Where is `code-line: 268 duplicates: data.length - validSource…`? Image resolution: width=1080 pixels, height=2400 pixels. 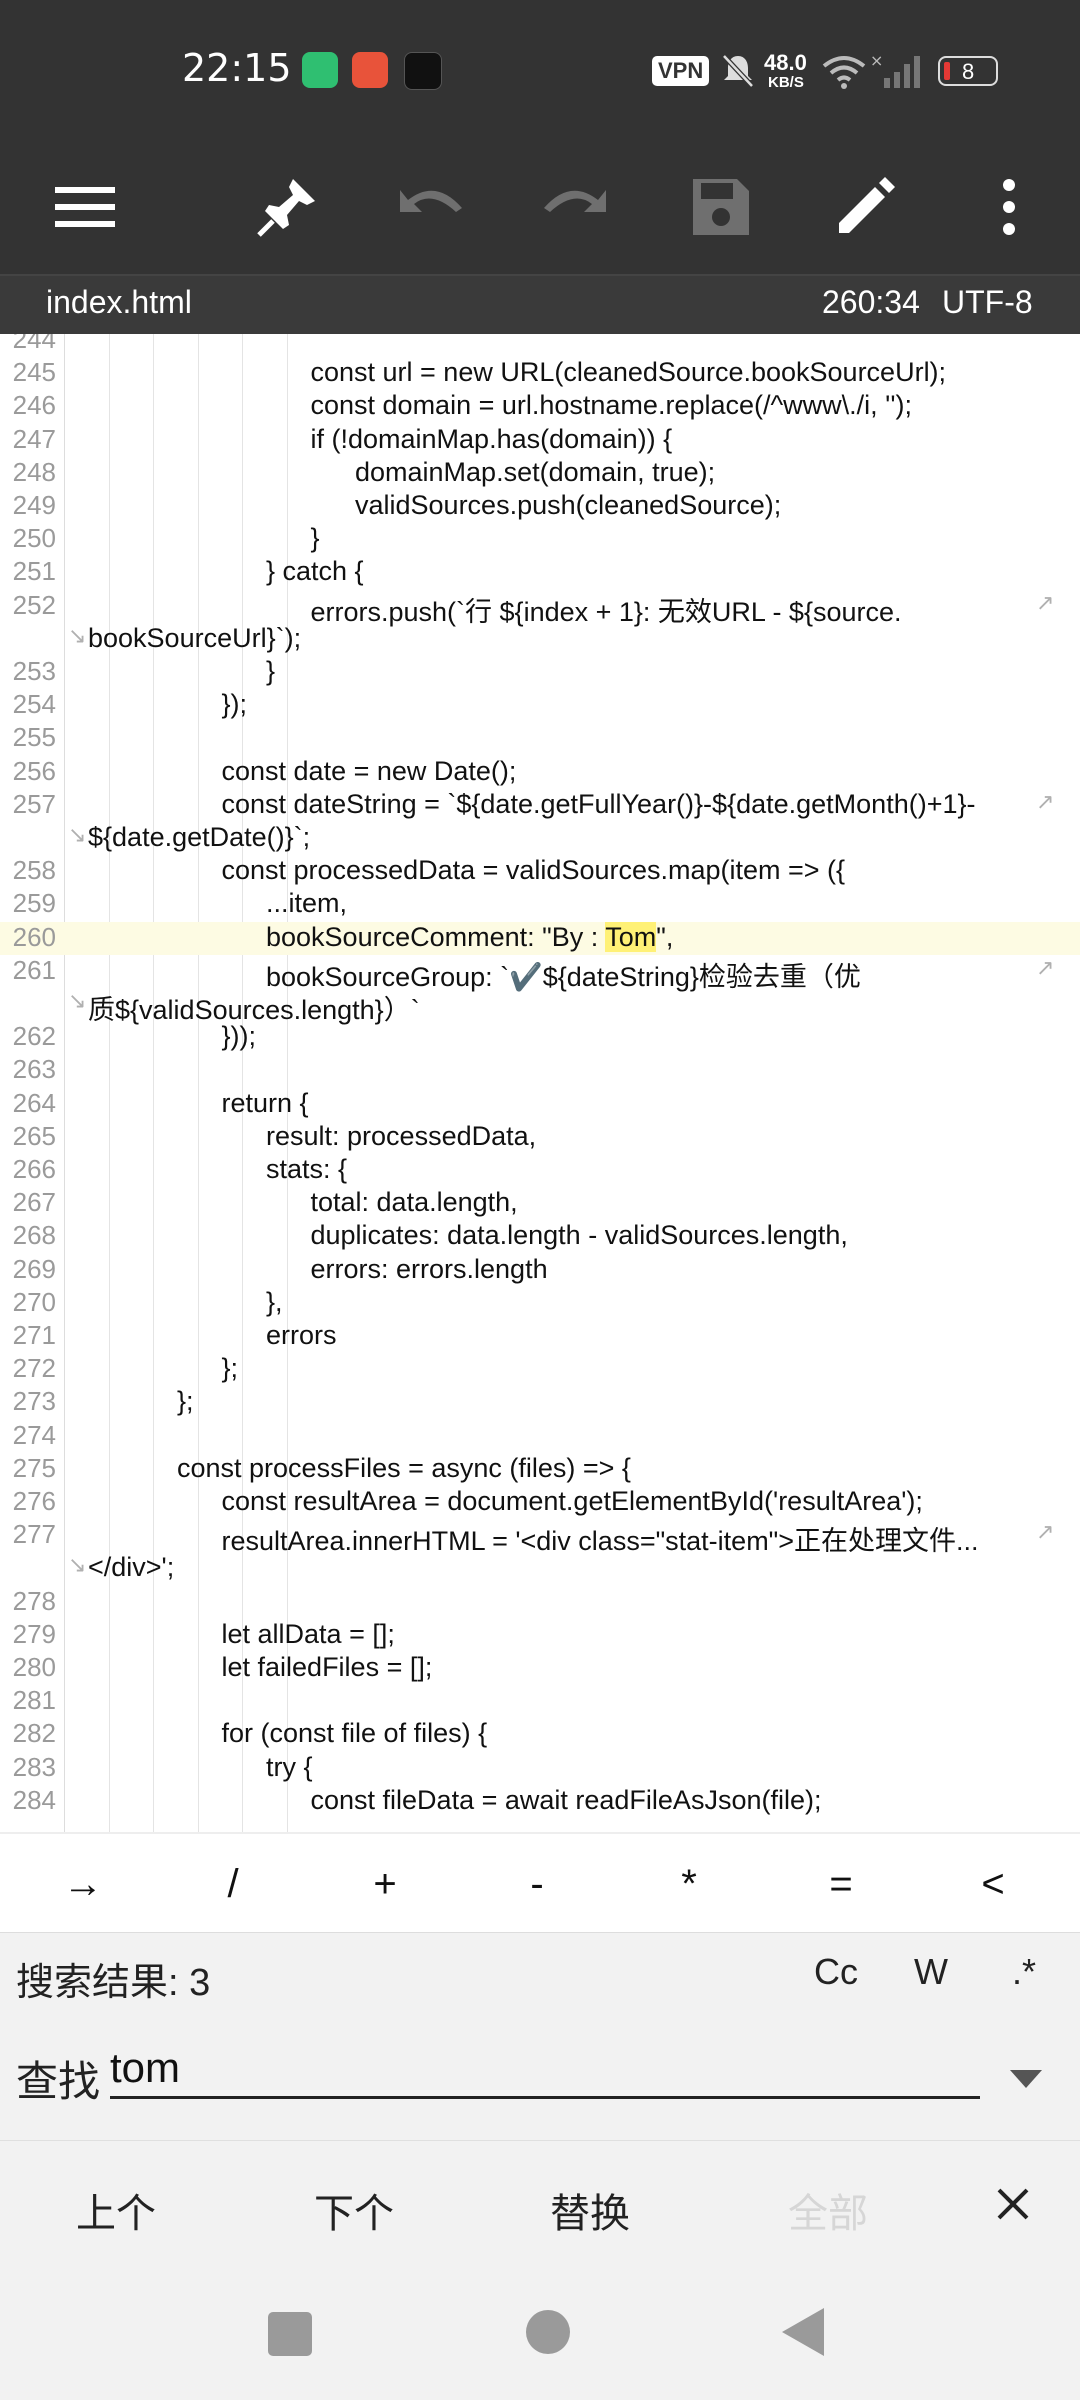
code-line: 268 duplicates: data.length - validSource… is located at coordinates (540, 1236).